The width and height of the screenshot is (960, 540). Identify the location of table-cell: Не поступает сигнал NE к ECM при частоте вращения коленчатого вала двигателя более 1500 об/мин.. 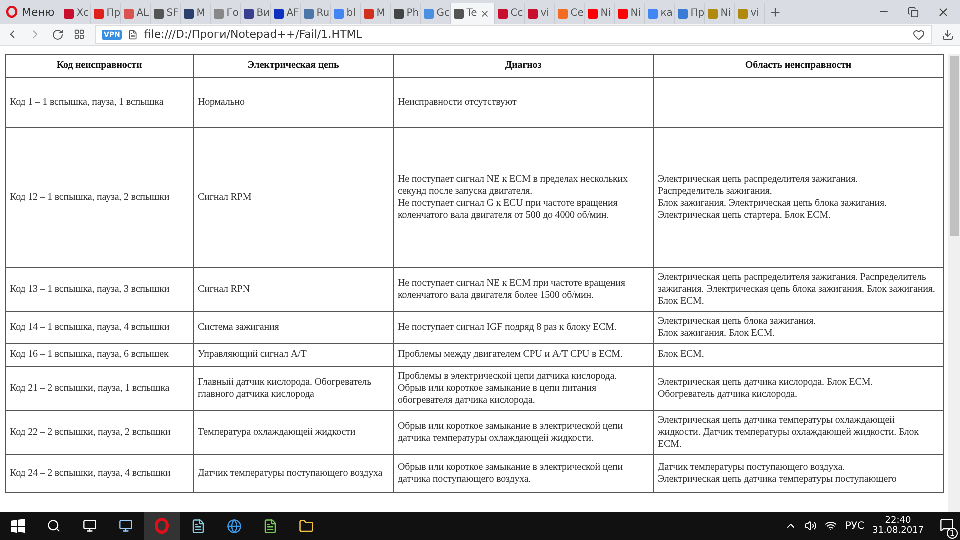
(524, 290).